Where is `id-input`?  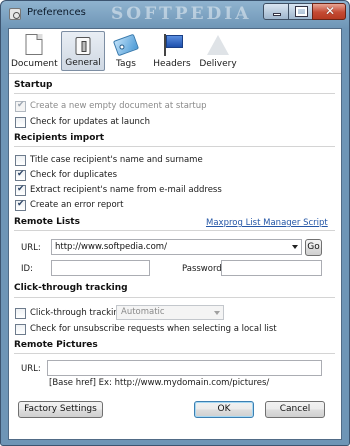
id-input is located at coordinates (100, 268).